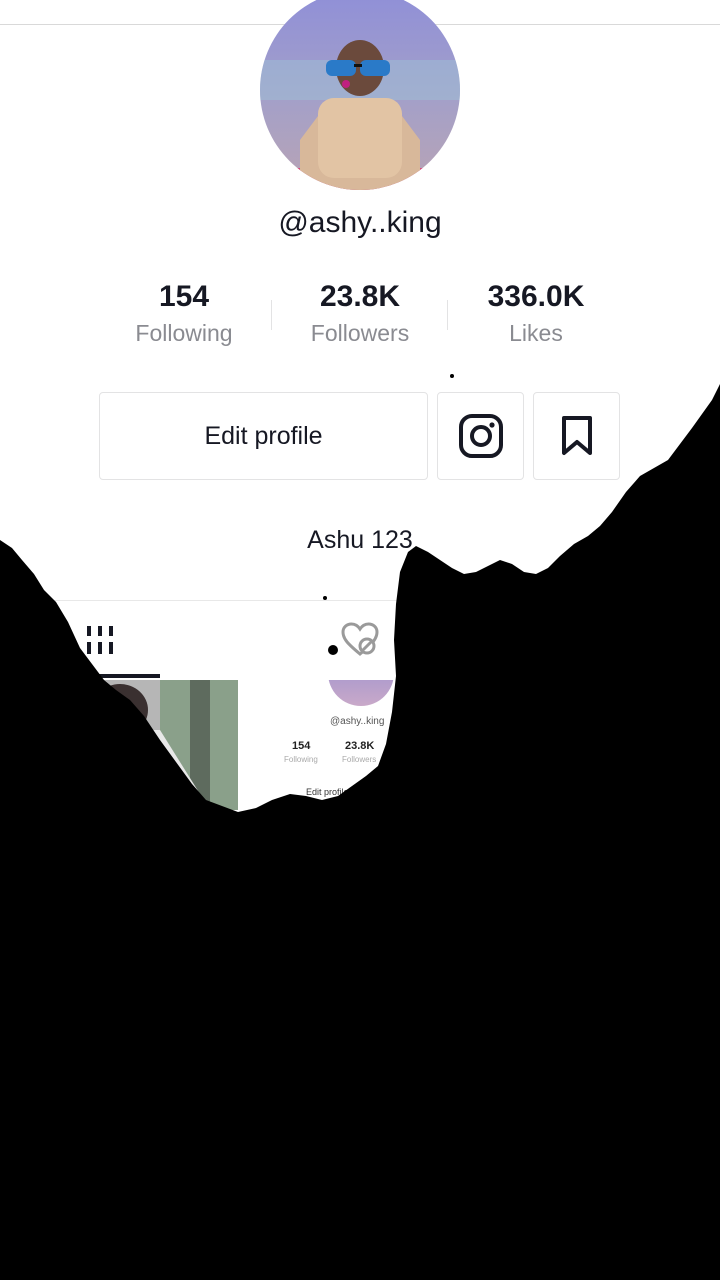 Image resolution: width=720 pixels, height=1280 pixels. Describe the element at coordinates (120, 676) in the screenshot. I see `tab-selected-indicator` at that location.